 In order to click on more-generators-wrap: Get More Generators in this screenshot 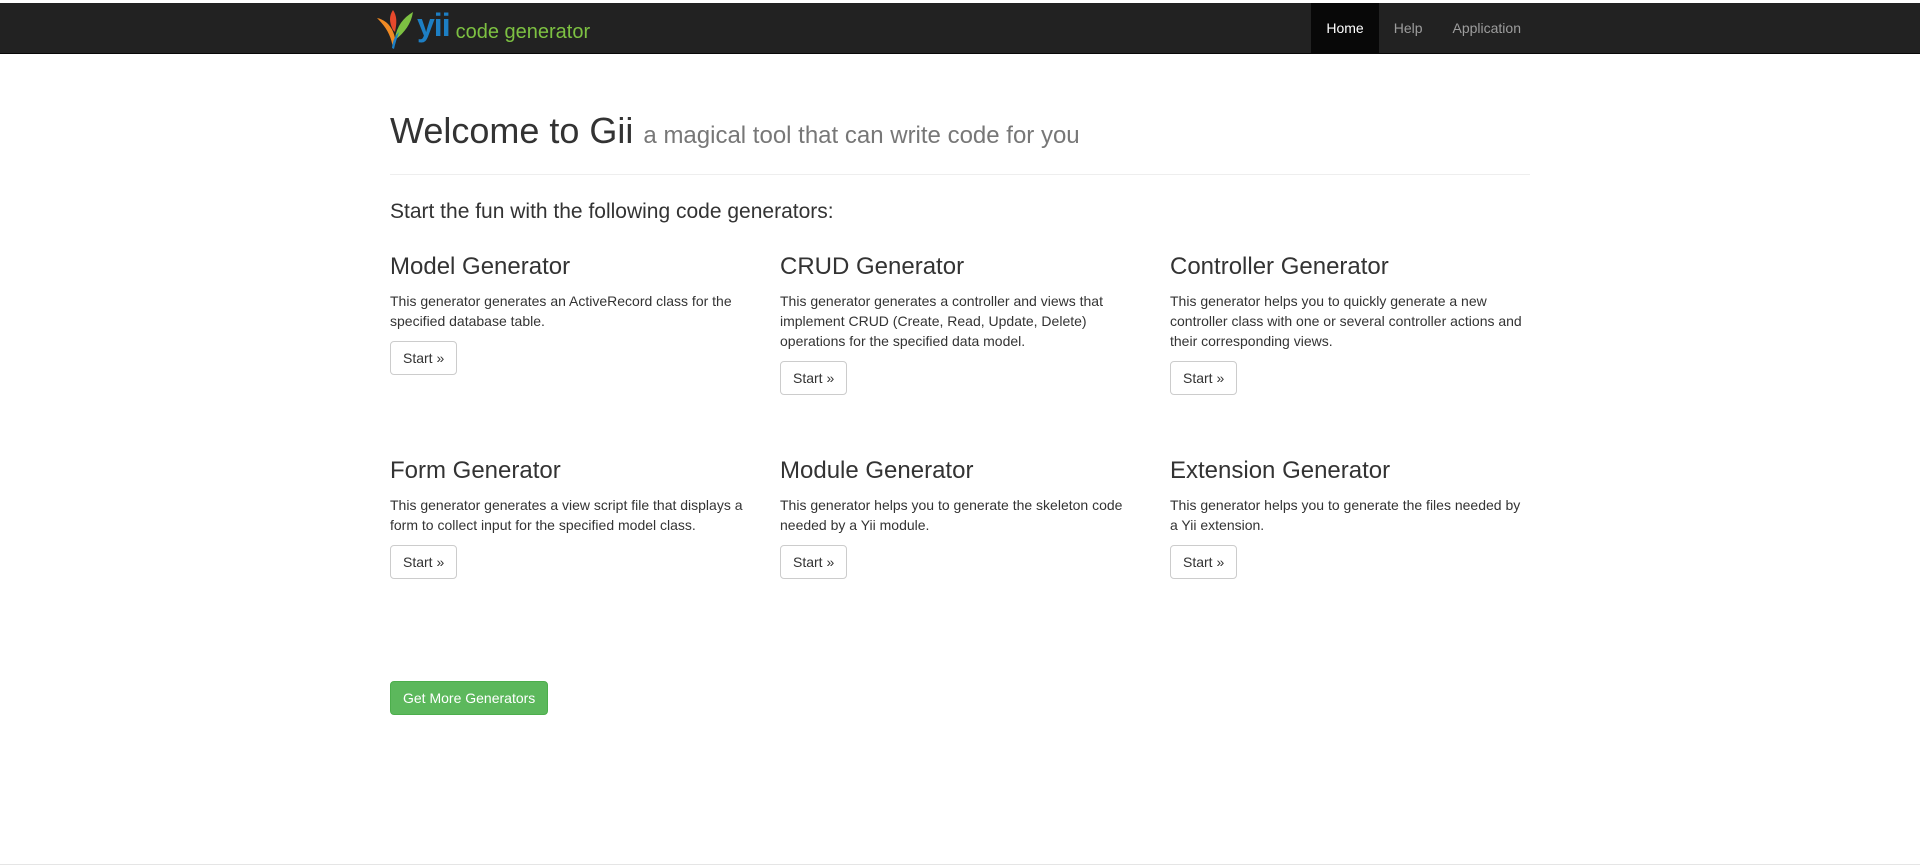, I will do `click(469, 698)`.